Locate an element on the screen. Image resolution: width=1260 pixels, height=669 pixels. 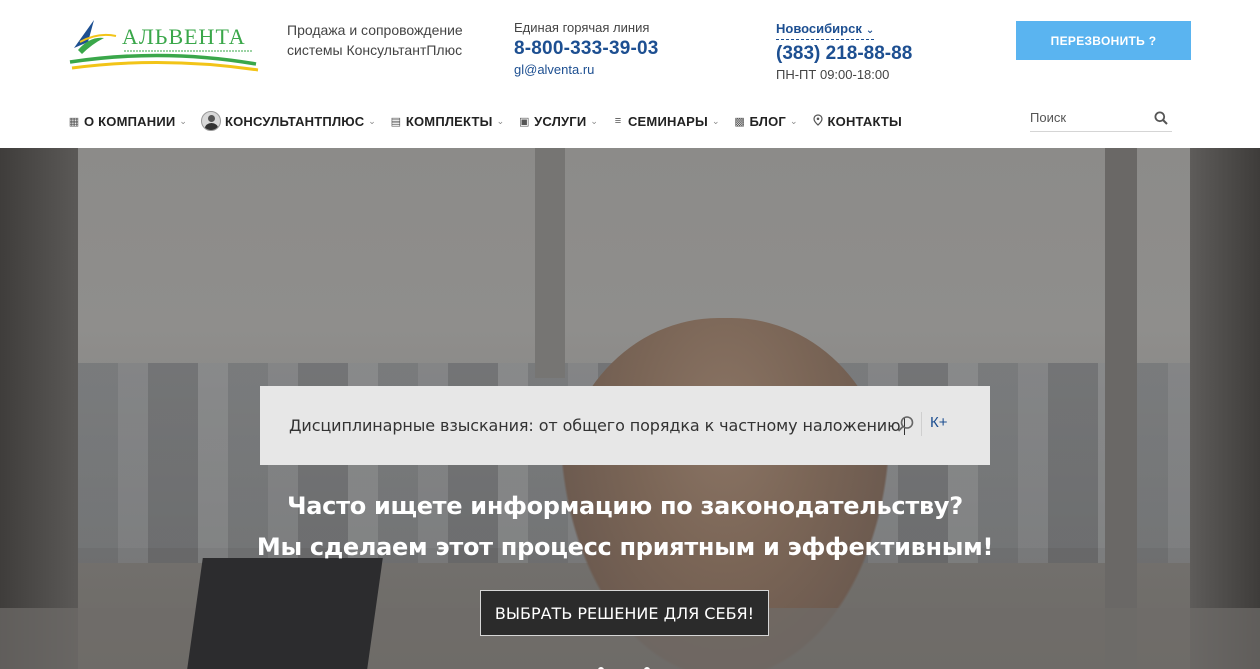
nav-item-contacts: КОНТАКТЫ is located at coordinates (857, 121).